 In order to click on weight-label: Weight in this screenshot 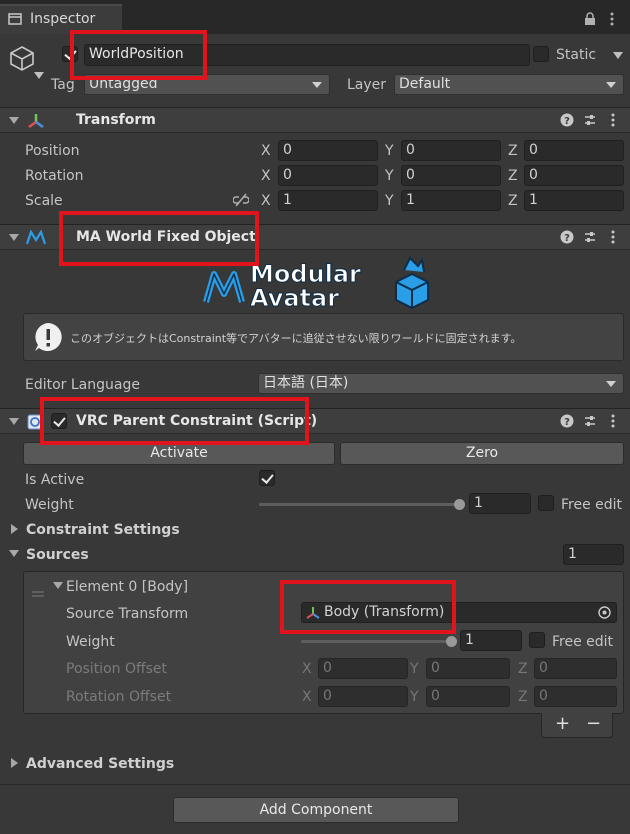, I will do `click(49, 505)`.